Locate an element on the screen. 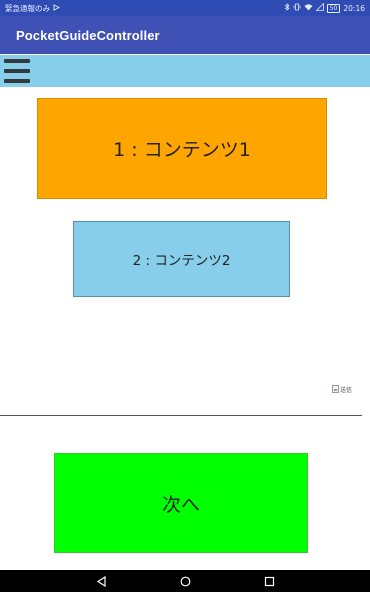 The width and height of the screenshot is (370, 592). status-bar: 緊急通報のみ 50 20:16 is located at coordinates (185, 8).